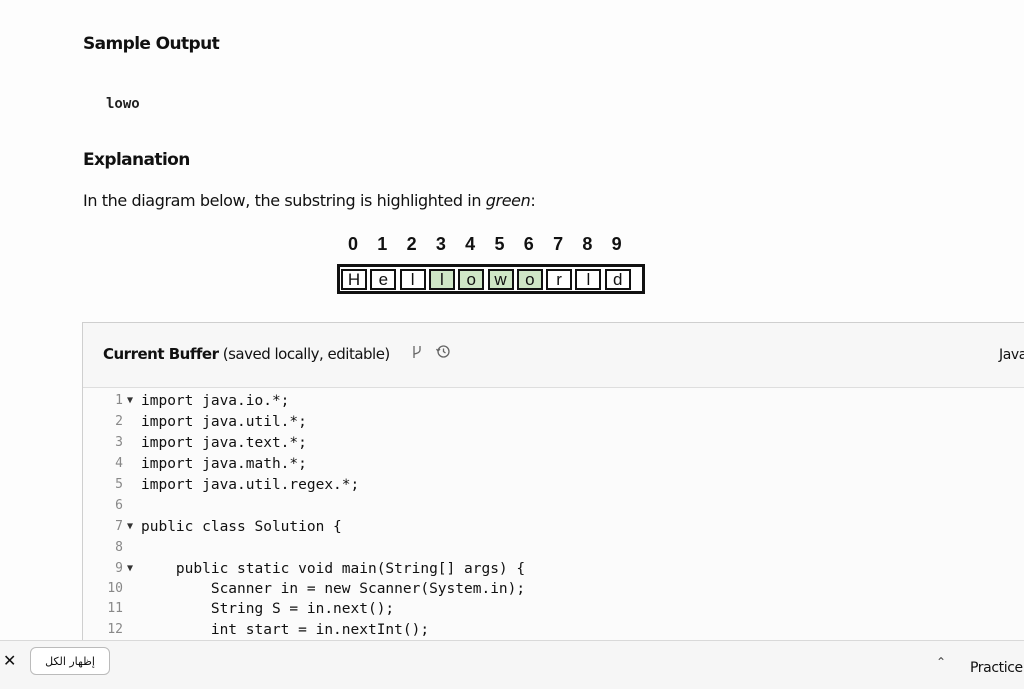 The height and width of the screenshot is (689, 1024). What do you see at coordinates (508, 200) in the screenshot?
I see `explanation-emphasis: green` at bounding box center [508, 200].